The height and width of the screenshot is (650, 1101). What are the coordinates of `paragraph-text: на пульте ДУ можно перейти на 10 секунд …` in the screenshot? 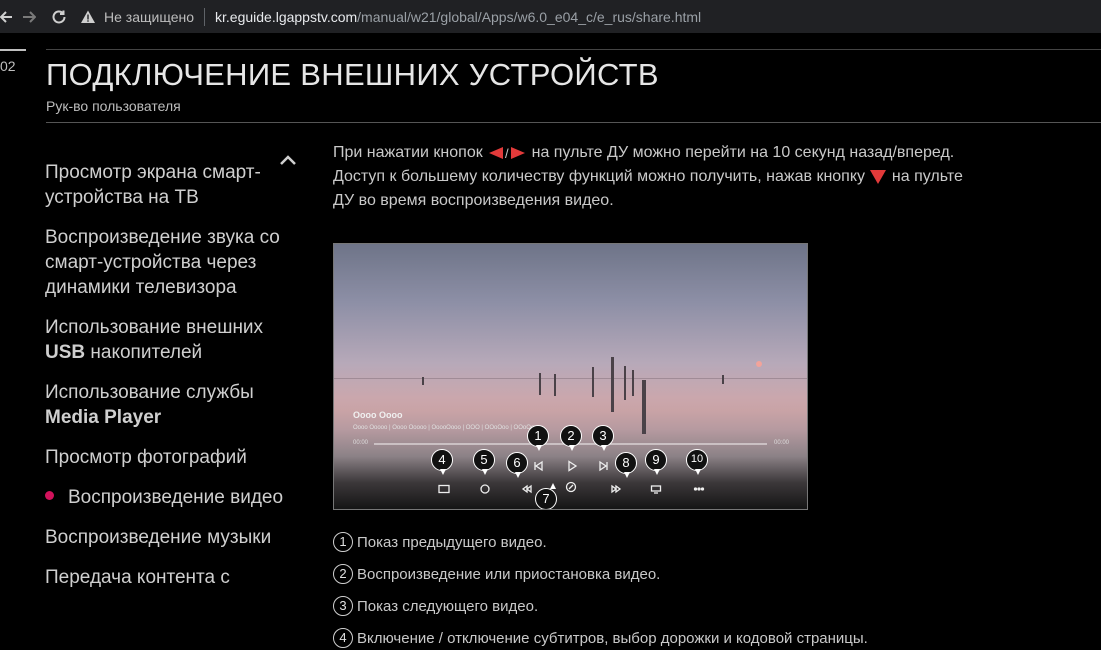 It's located at (741, 152).